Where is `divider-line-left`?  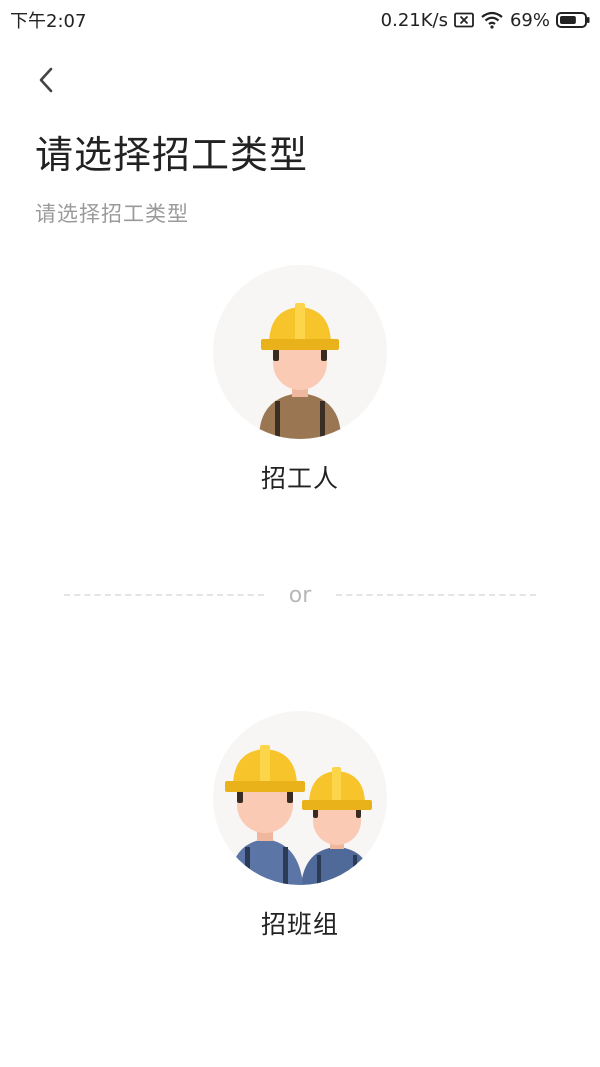
divider-line-left is located at coordinates (164, 595).